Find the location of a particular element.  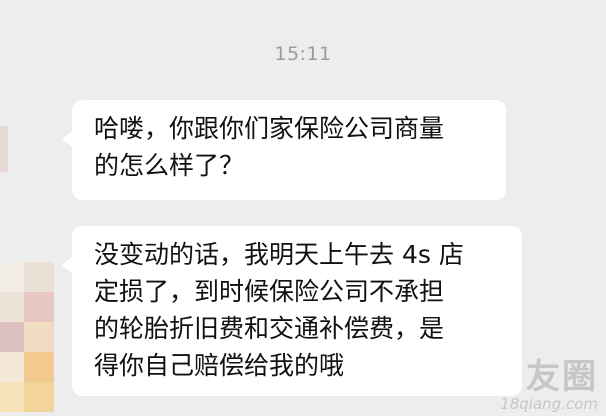

avatar-edge-top is located at coordinates (4, 149).